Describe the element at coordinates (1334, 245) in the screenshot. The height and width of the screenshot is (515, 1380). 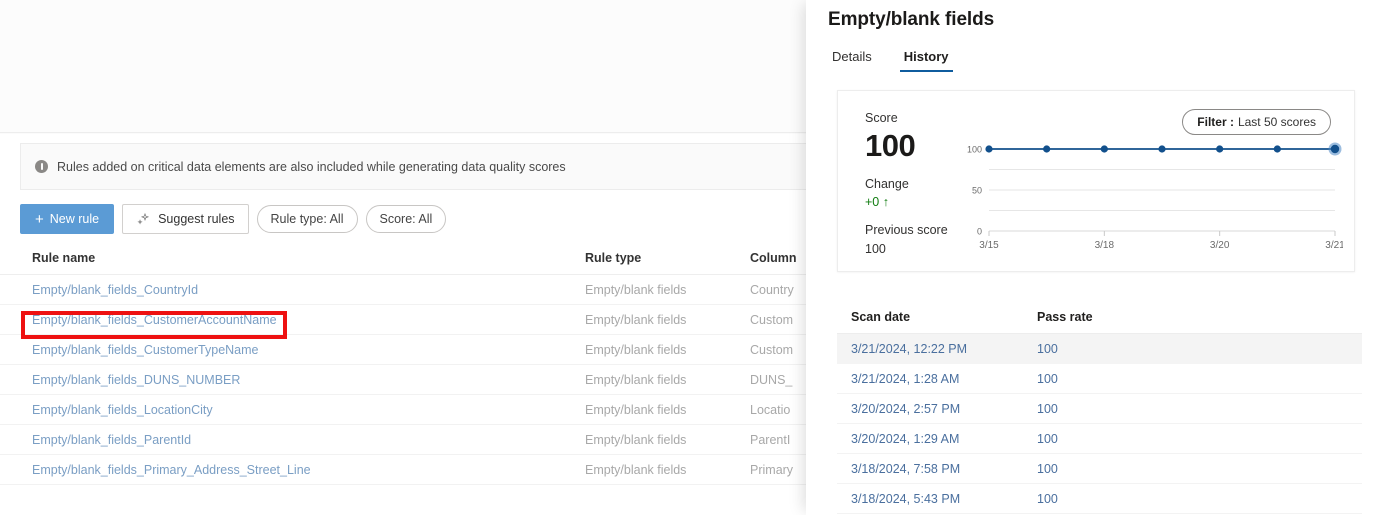
I see `x-tick-label: 3/21` at that location.